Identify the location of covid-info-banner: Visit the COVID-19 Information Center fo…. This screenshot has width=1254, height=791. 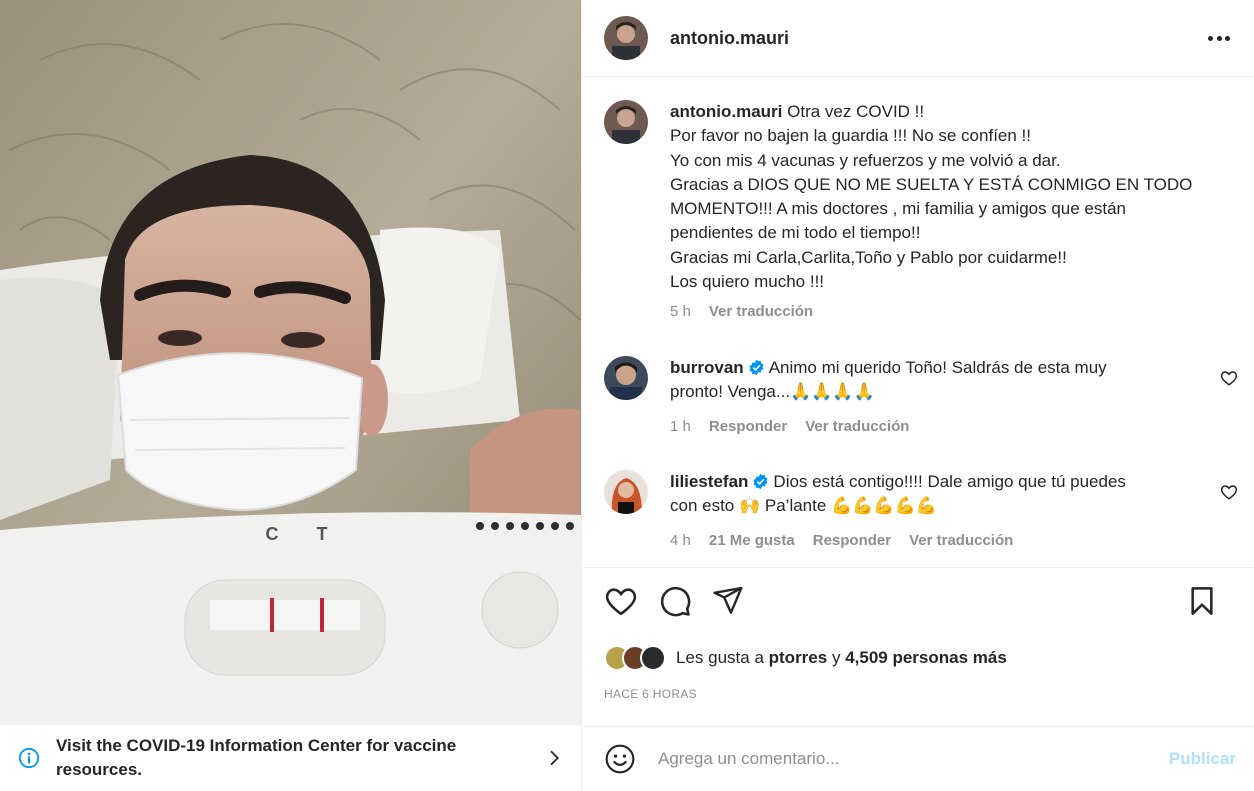
(290, 757).